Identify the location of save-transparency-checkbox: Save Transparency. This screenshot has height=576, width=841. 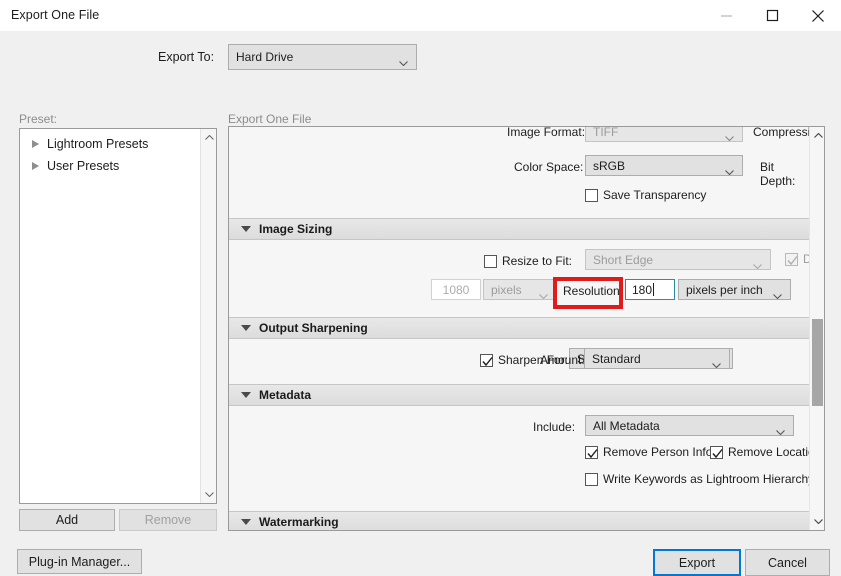
(645, 195).